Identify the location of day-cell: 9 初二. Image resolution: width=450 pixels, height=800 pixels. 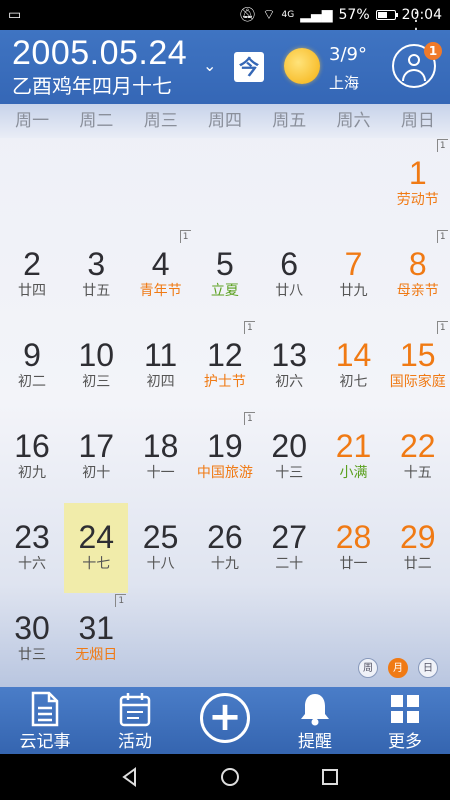
(32, 366).